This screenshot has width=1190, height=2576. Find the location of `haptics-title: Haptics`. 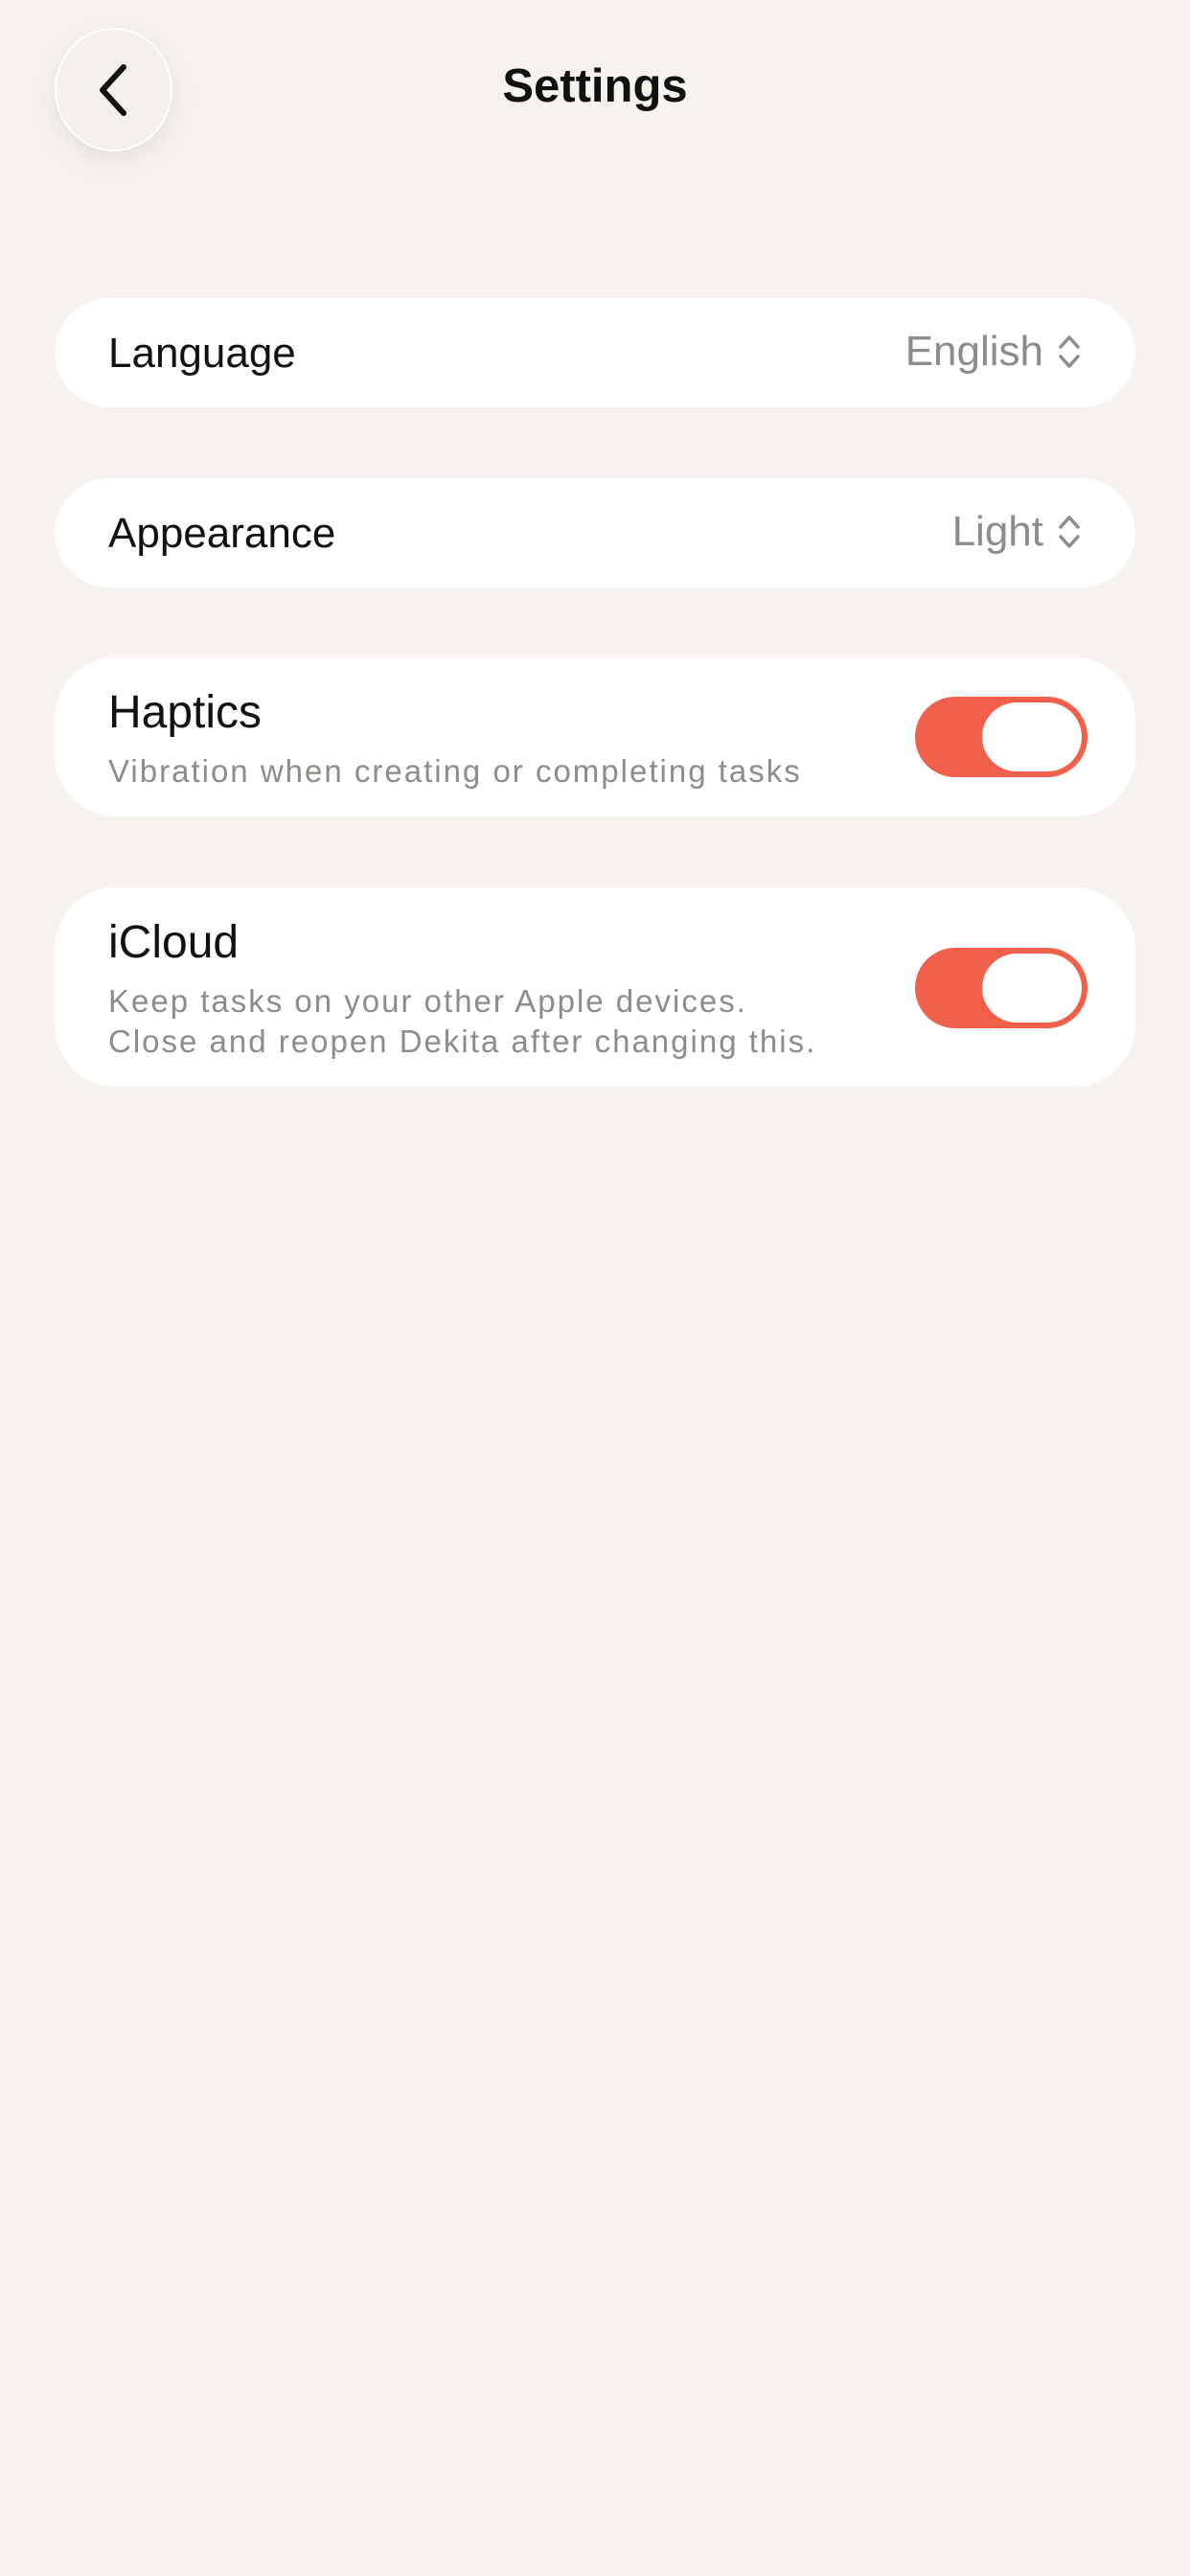

haptics-title: Haptics is located at coordinates (186, 712).